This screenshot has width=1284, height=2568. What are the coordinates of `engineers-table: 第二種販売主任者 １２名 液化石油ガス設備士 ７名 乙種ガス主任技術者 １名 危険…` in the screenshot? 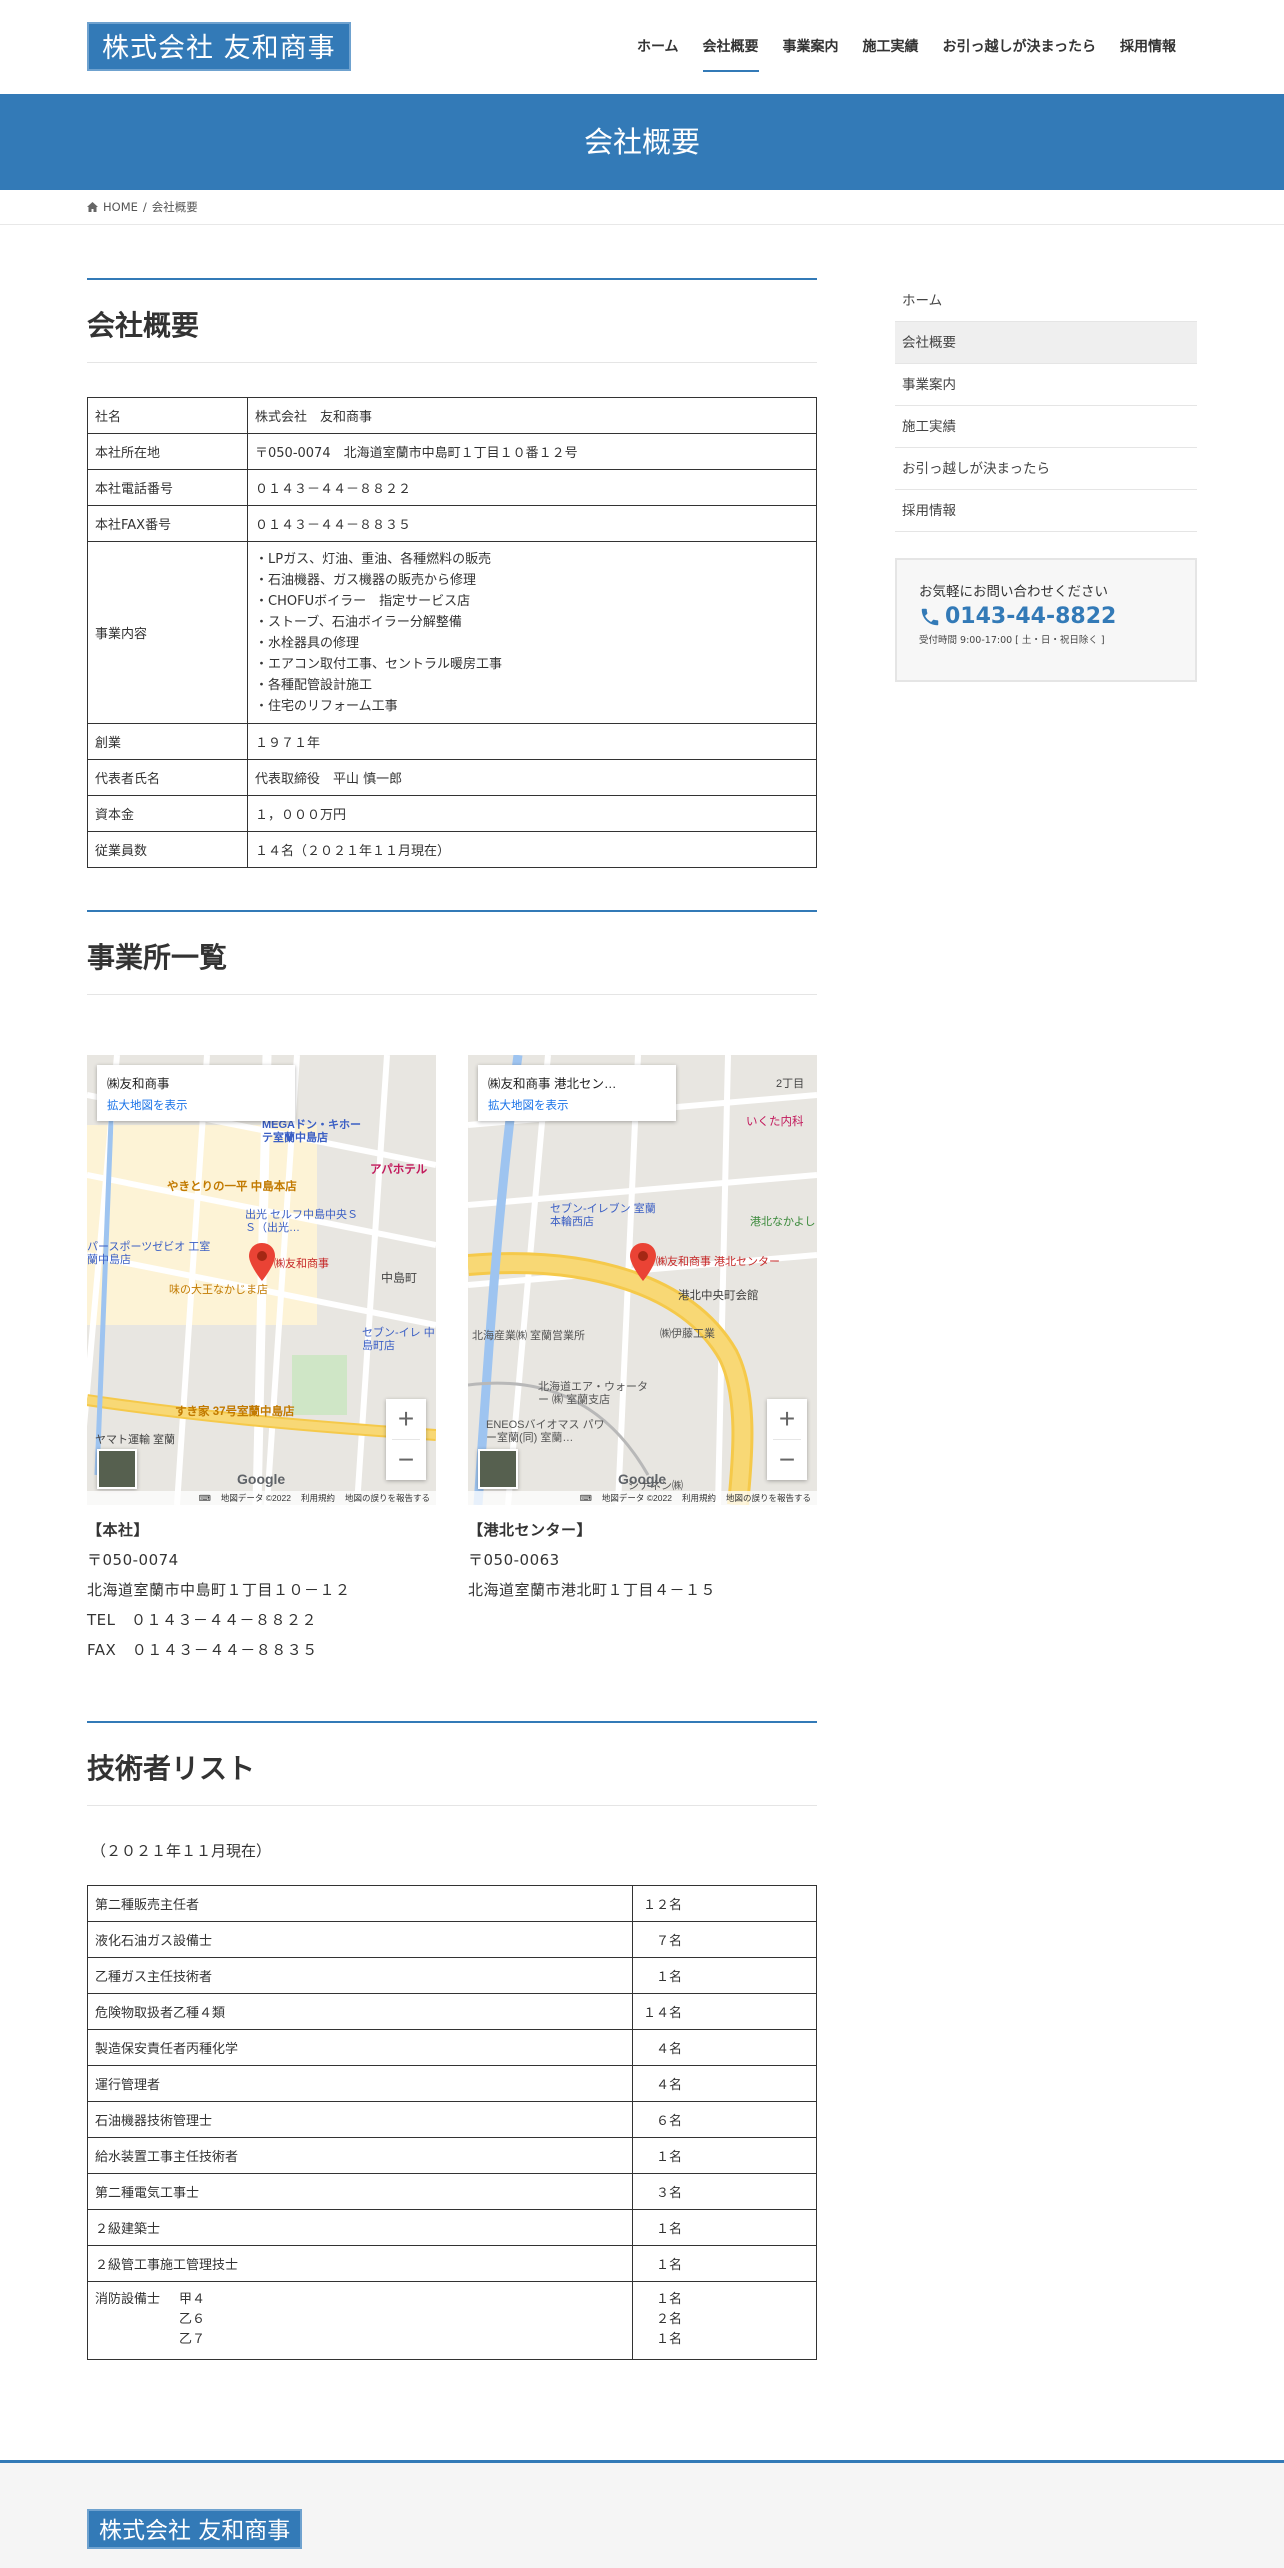 It's located at (452, 2122).